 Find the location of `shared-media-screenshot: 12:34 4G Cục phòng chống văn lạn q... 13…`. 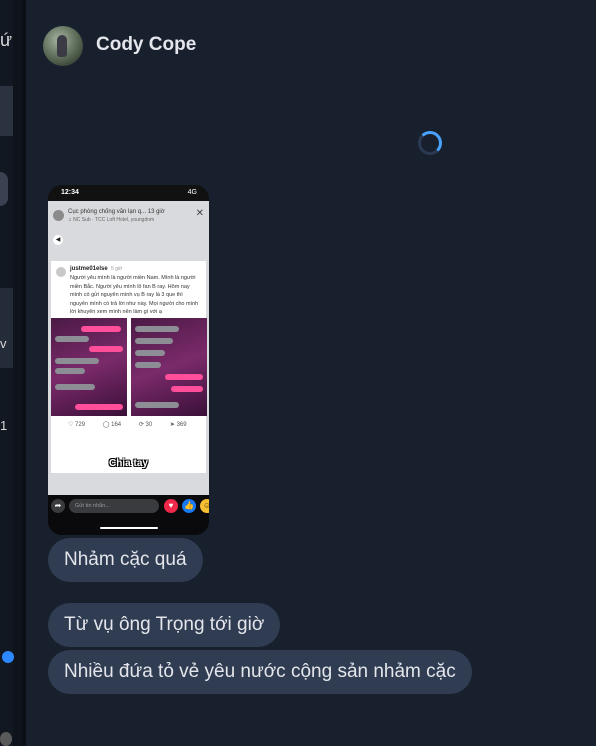

shared-media-screenshot: 12:34 4G Cục phòng chống văn lạn q... 13… is located at coordinates (128, 360).